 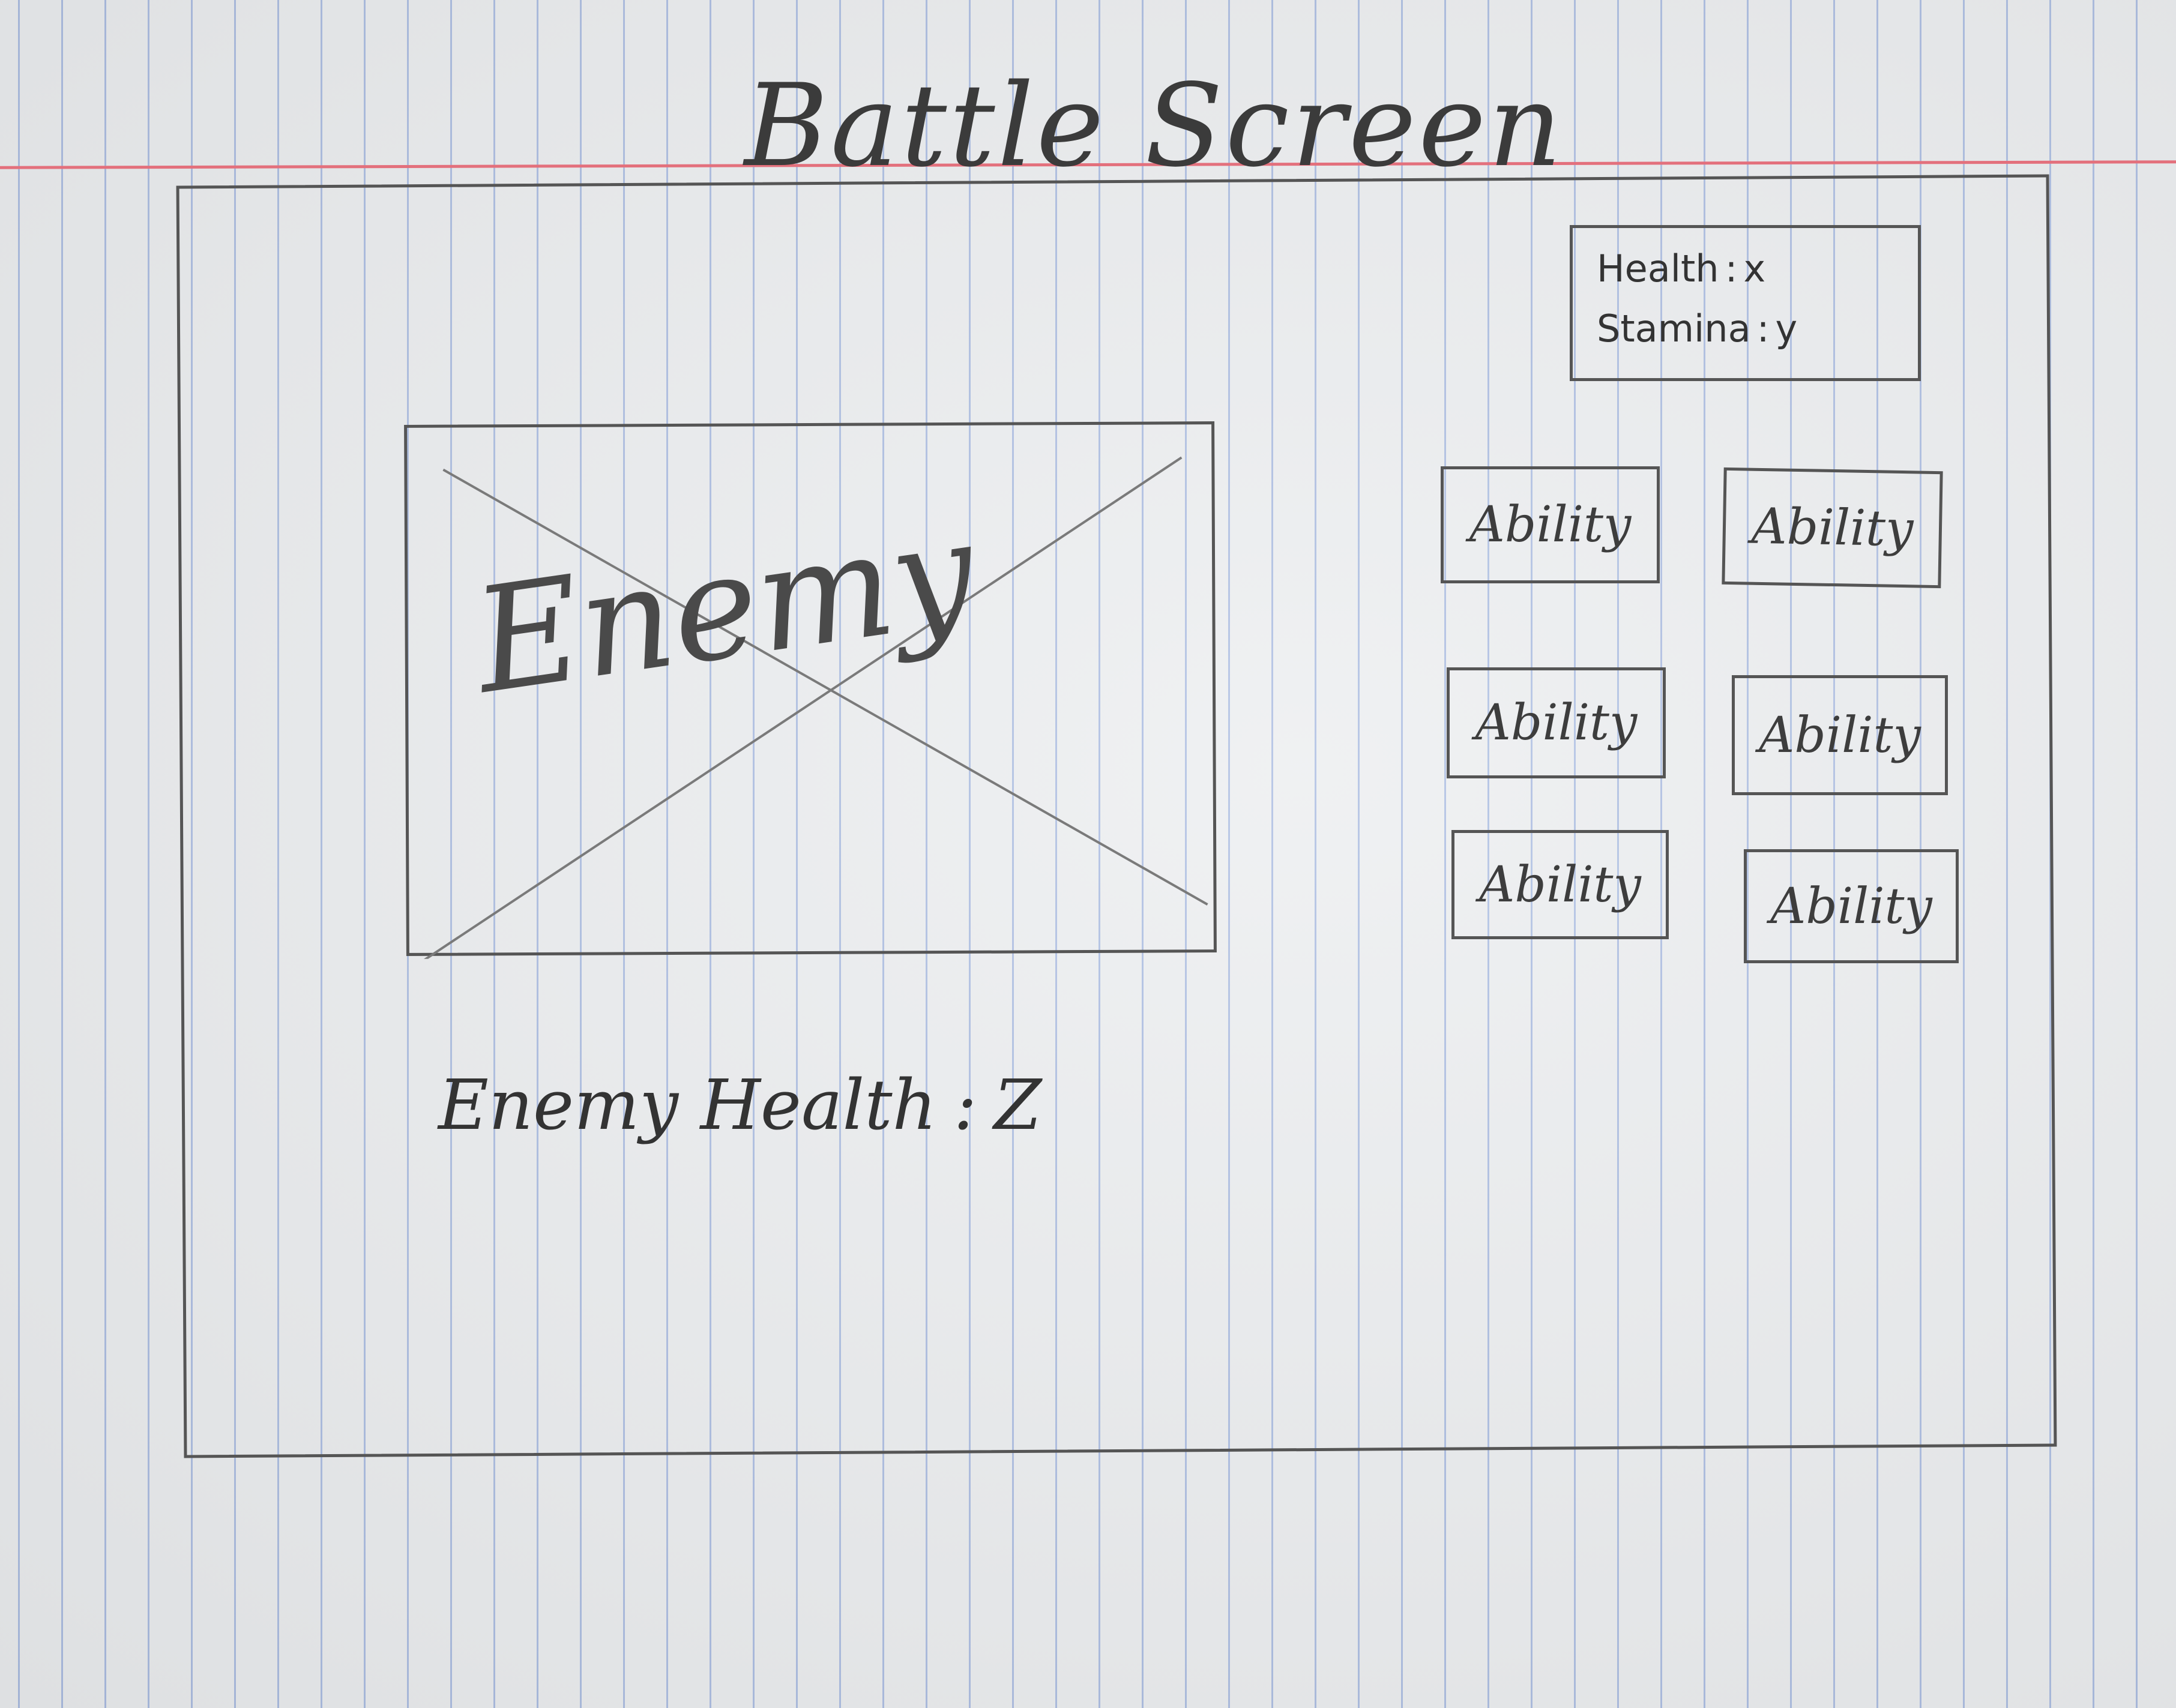 What do you see at coordinates (1755, 268) in the screenshot?
I see `health-value: x` at bounding box center [1755, 268].